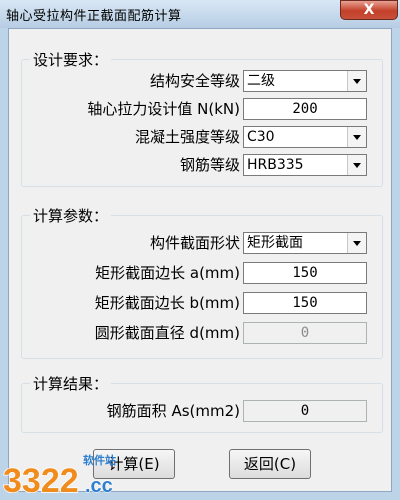  Describe the element at coordinates (71, 215) in the screenshot. I see `calc-params-title: 计算参数：` at that location.